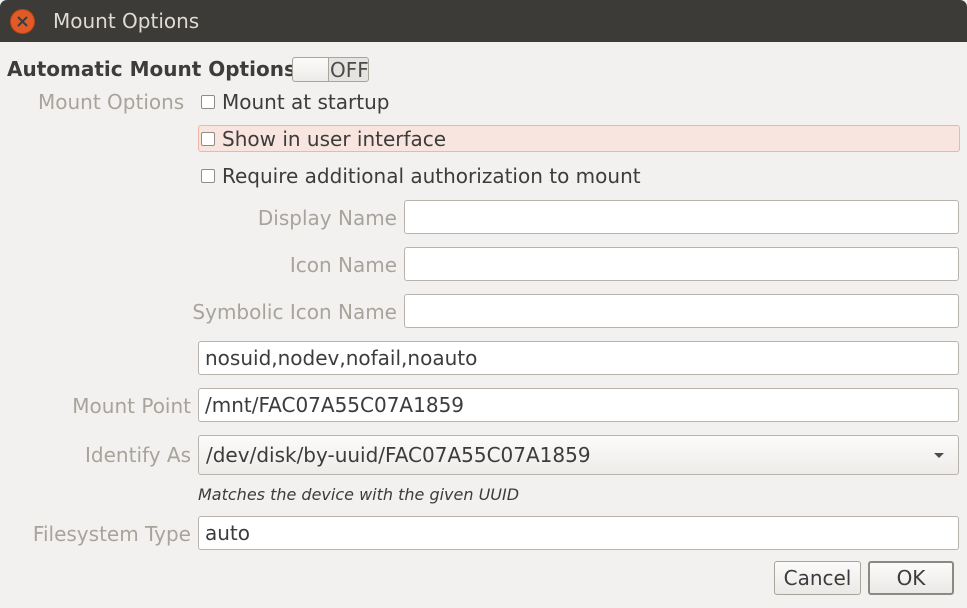 This screenshot has height=608, width=967. Describe the element at coordinates (305, 102) in the screenshot. I see `mount-at-startup-label: Mount at startup` at that location.